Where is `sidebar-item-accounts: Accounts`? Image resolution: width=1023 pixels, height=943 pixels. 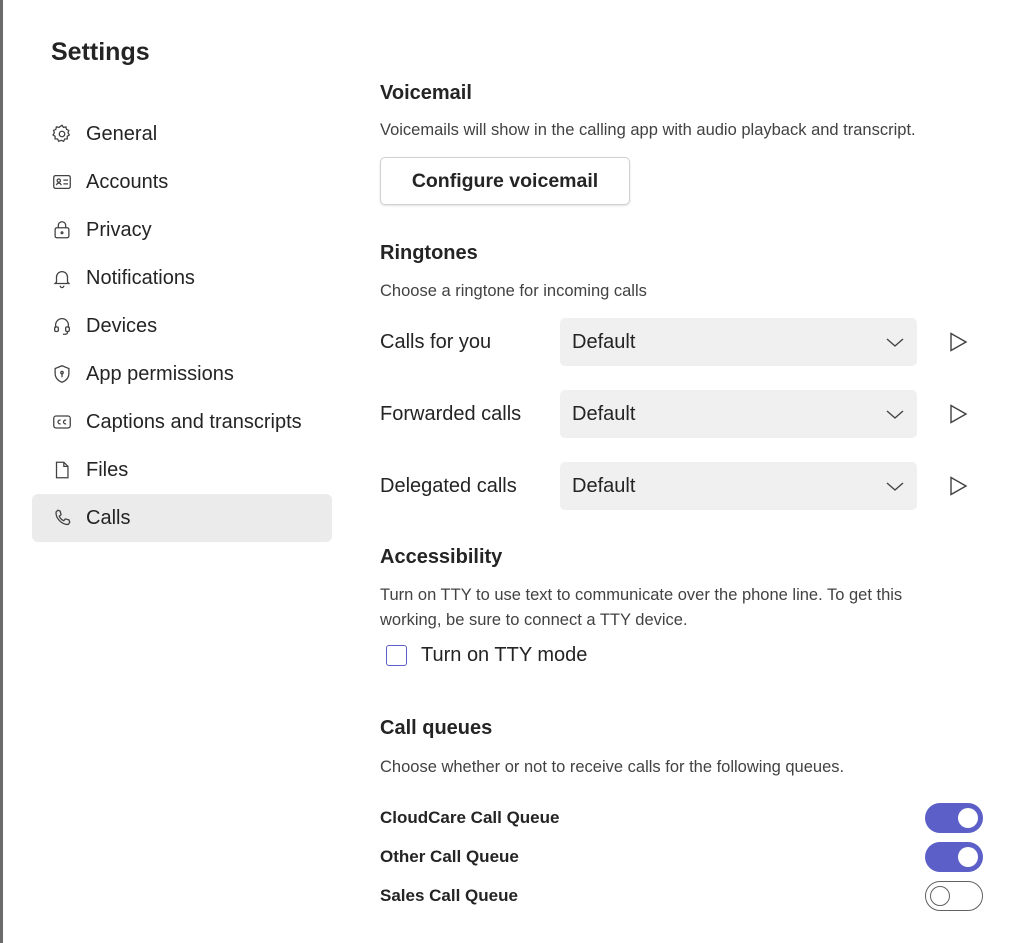
sidebar-item-accounts: Accounts is located at coordinates (182, 182).